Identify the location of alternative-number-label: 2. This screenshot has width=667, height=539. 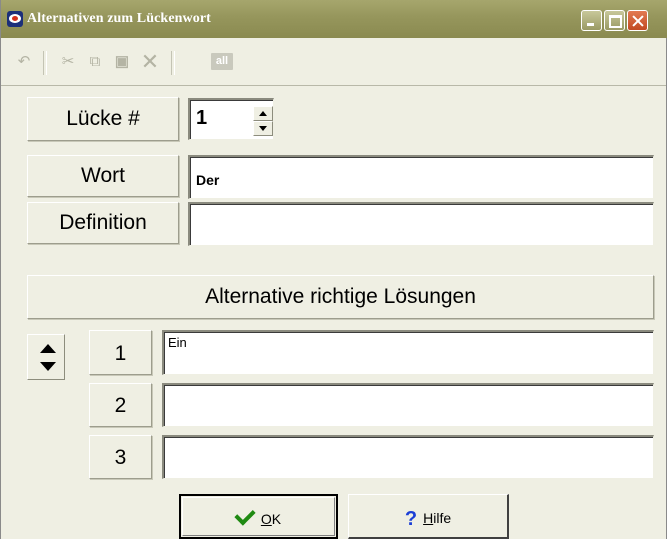
(120, 405).